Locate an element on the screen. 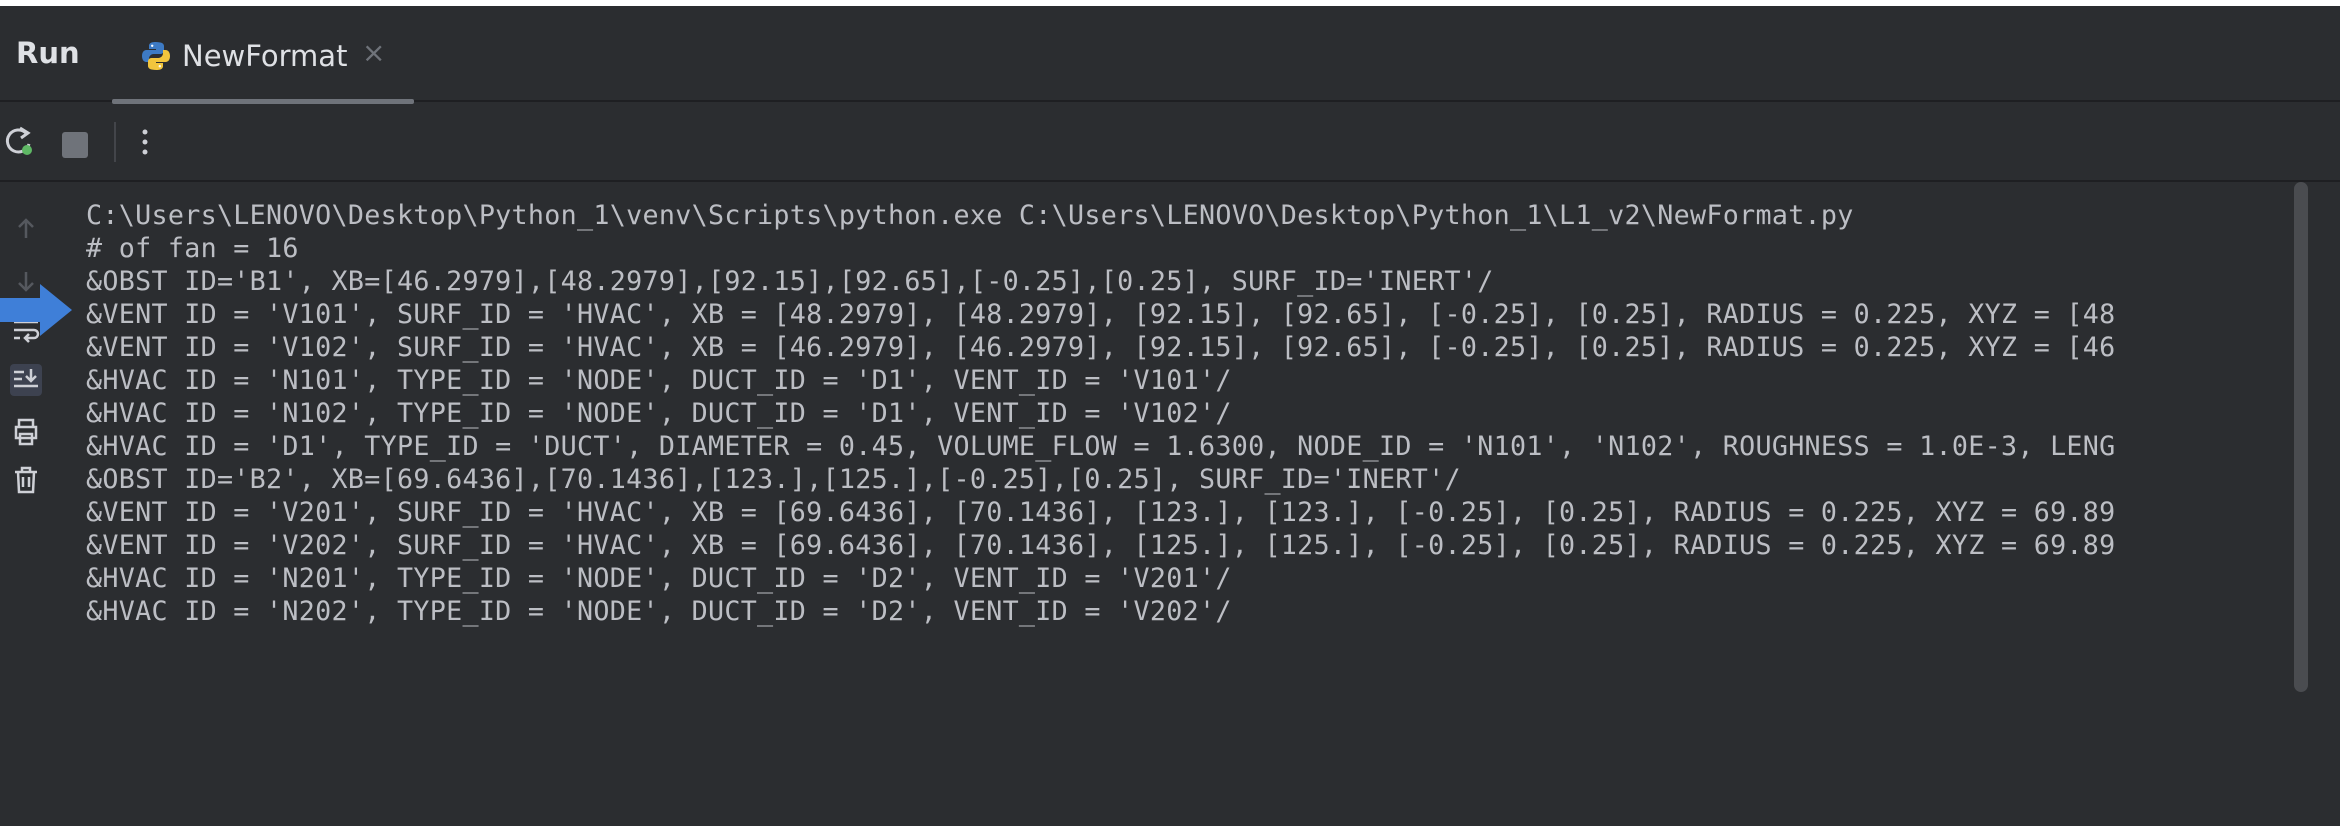 The image size is (2344, 826). rerun-icon is located at coordinates (19, 141).